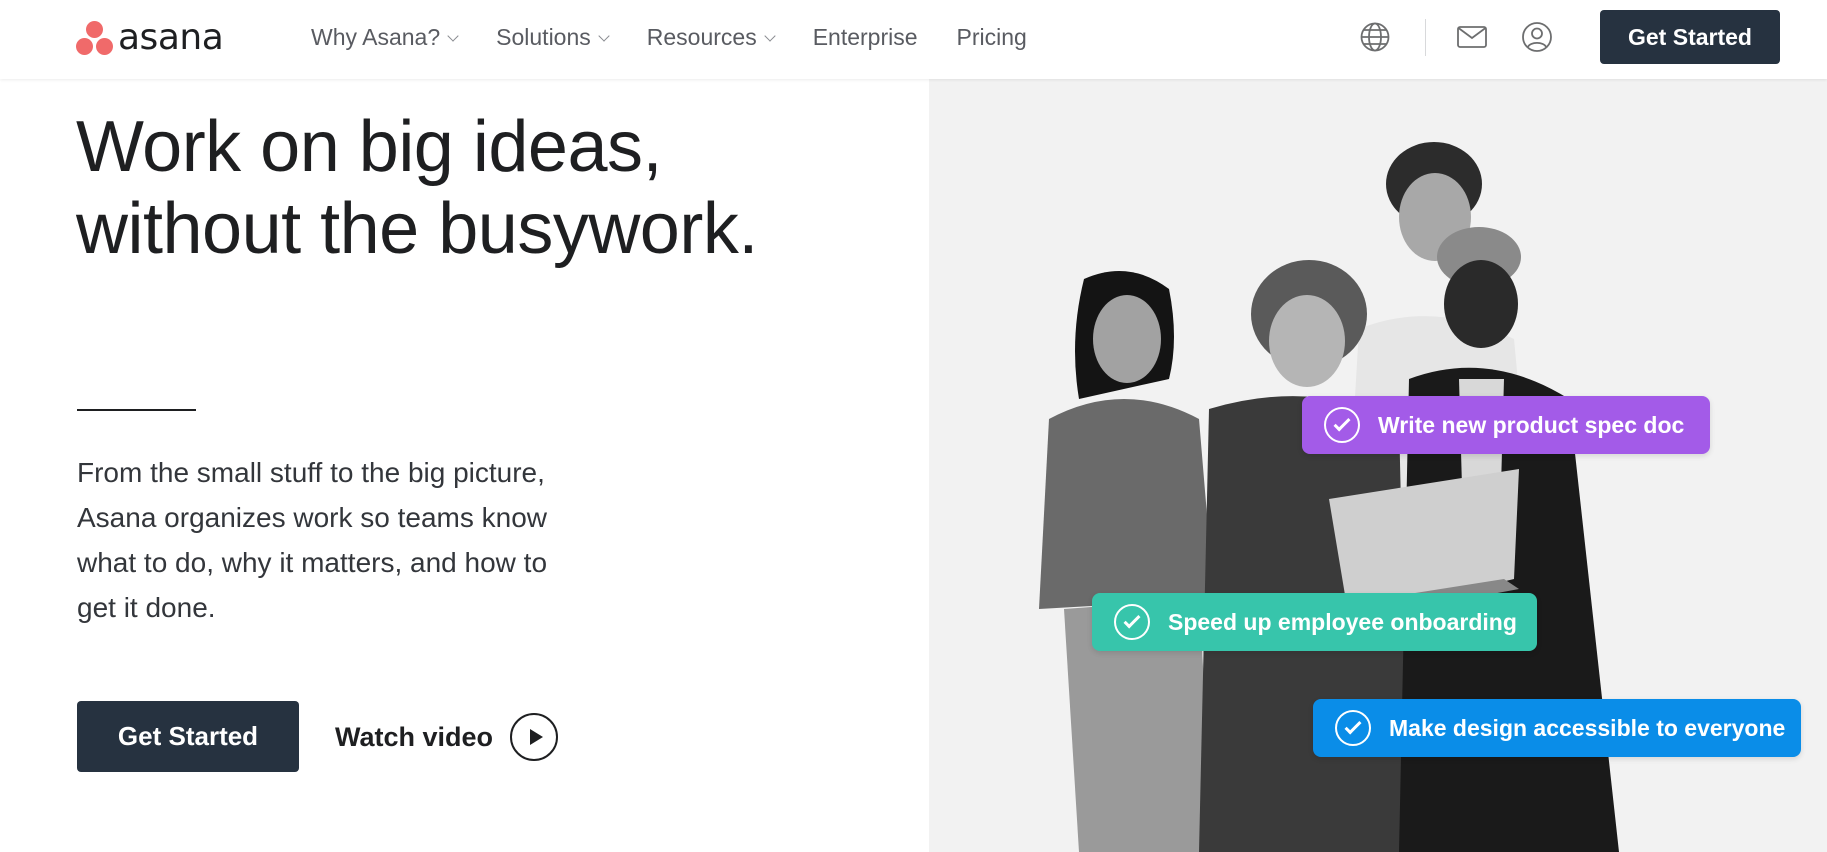  Describe the element at coordinates (534, 737) in the screenshot. I see `play-icon` at that location.